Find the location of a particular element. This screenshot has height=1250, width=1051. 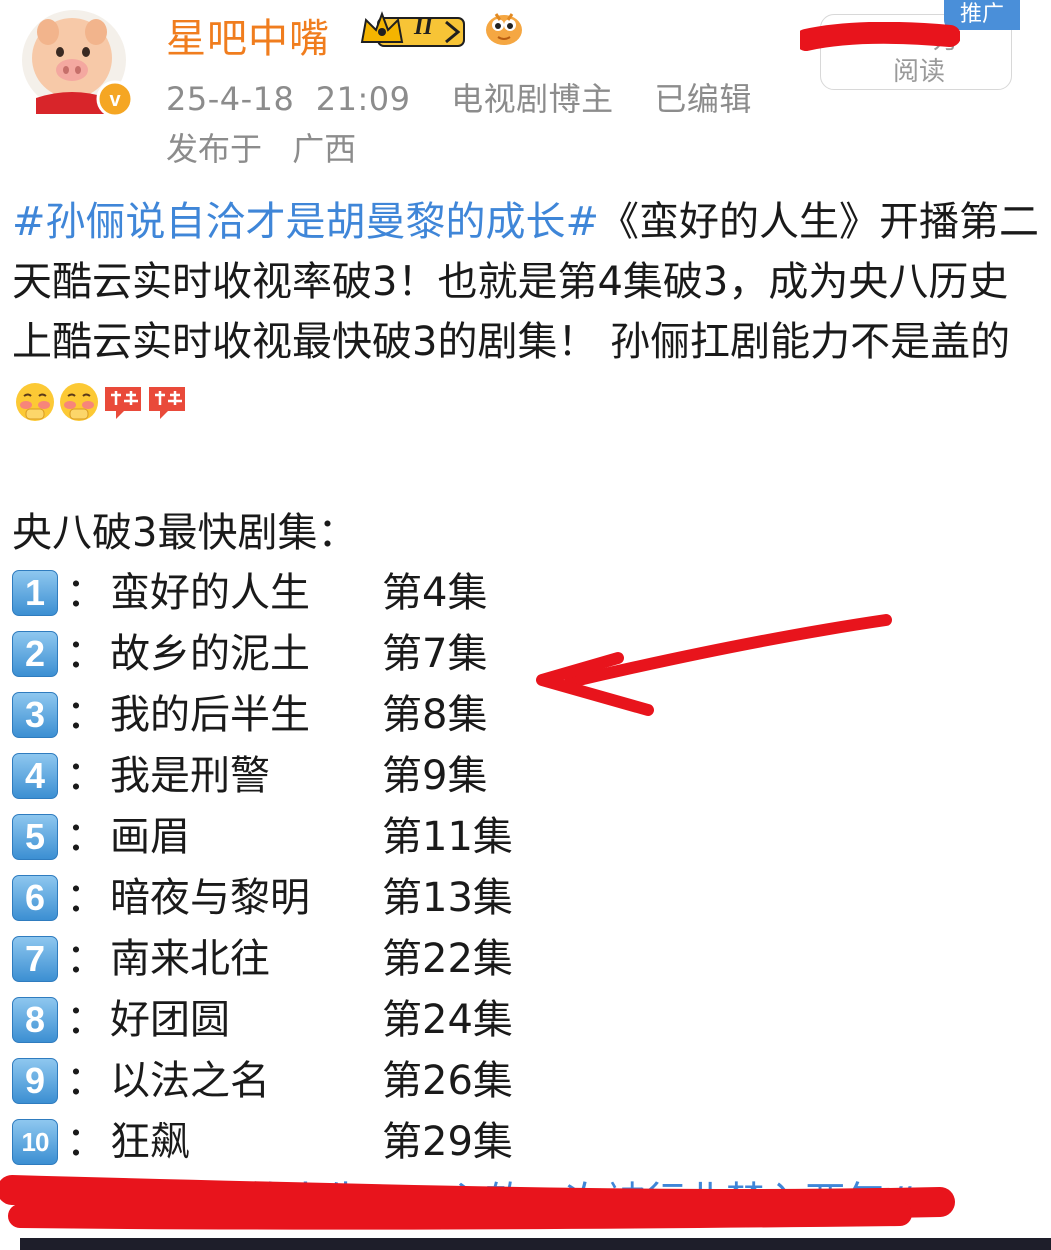

episode-number: 第26集 is located at coordinates (447, 1081).